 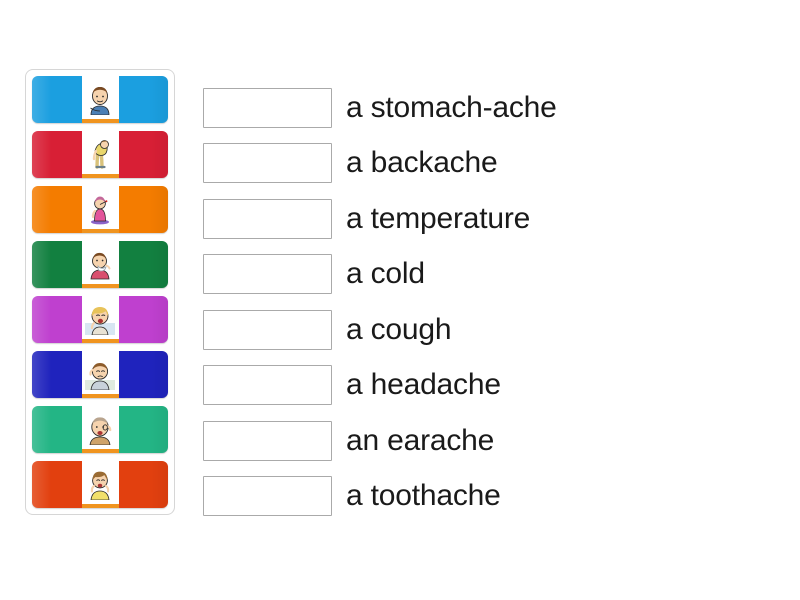 I want to click on answer-row: an earache, so click(x=493, y=441).